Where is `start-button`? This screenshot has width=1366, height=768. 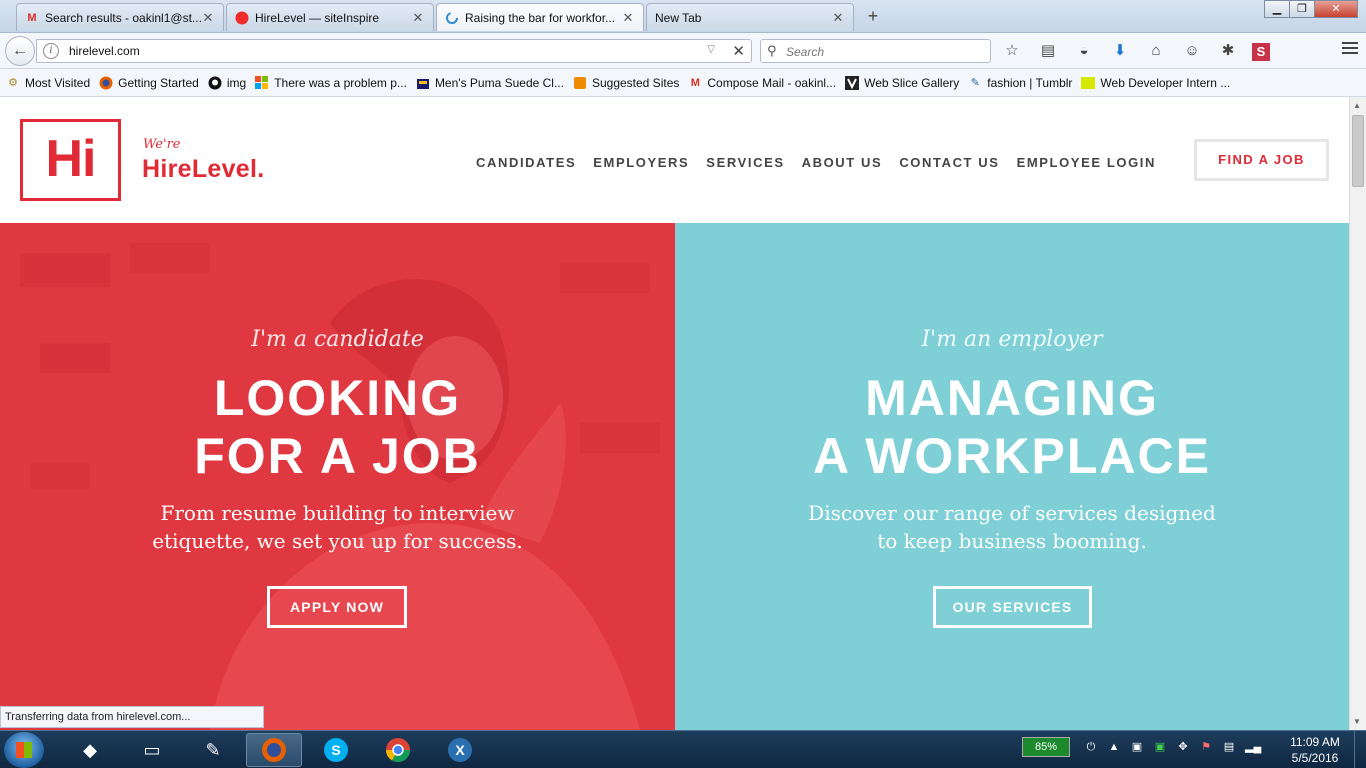 start-button is located at coordinates (24, 750).